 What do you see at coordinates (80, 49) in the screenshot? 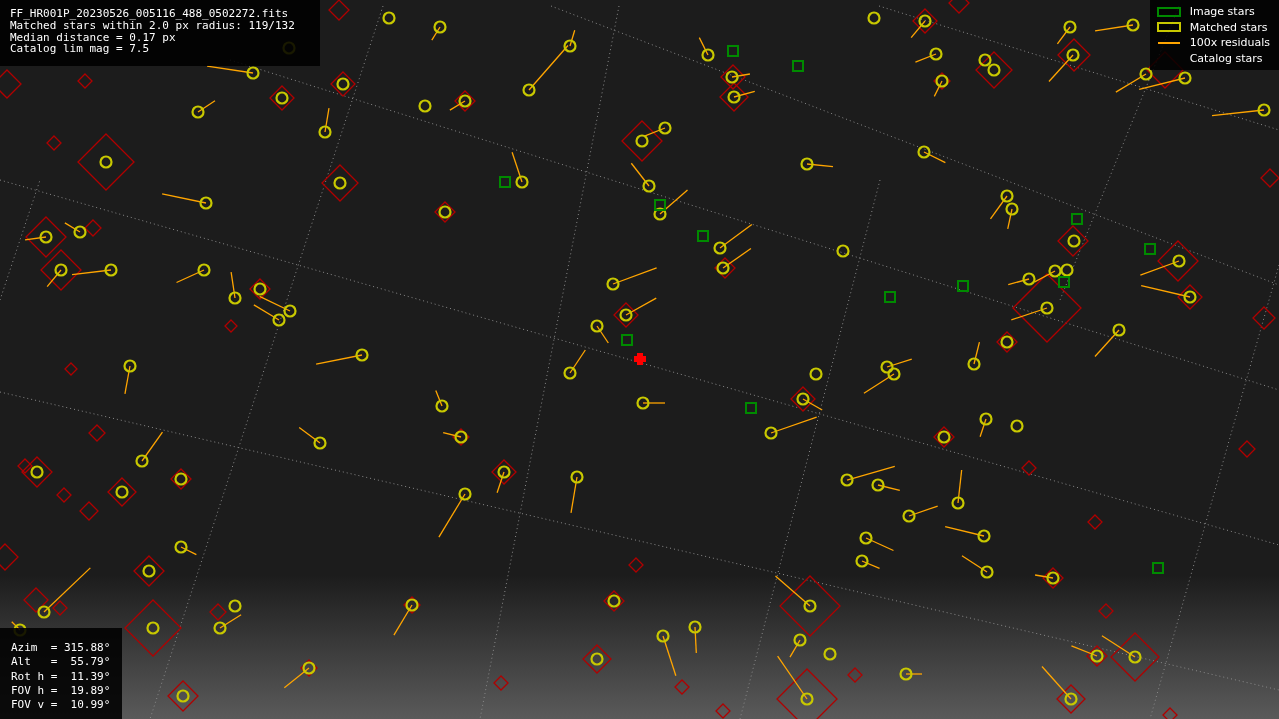
I see `info-line: Catalog lim mag = 7.5` at bounding box center [80, 49].